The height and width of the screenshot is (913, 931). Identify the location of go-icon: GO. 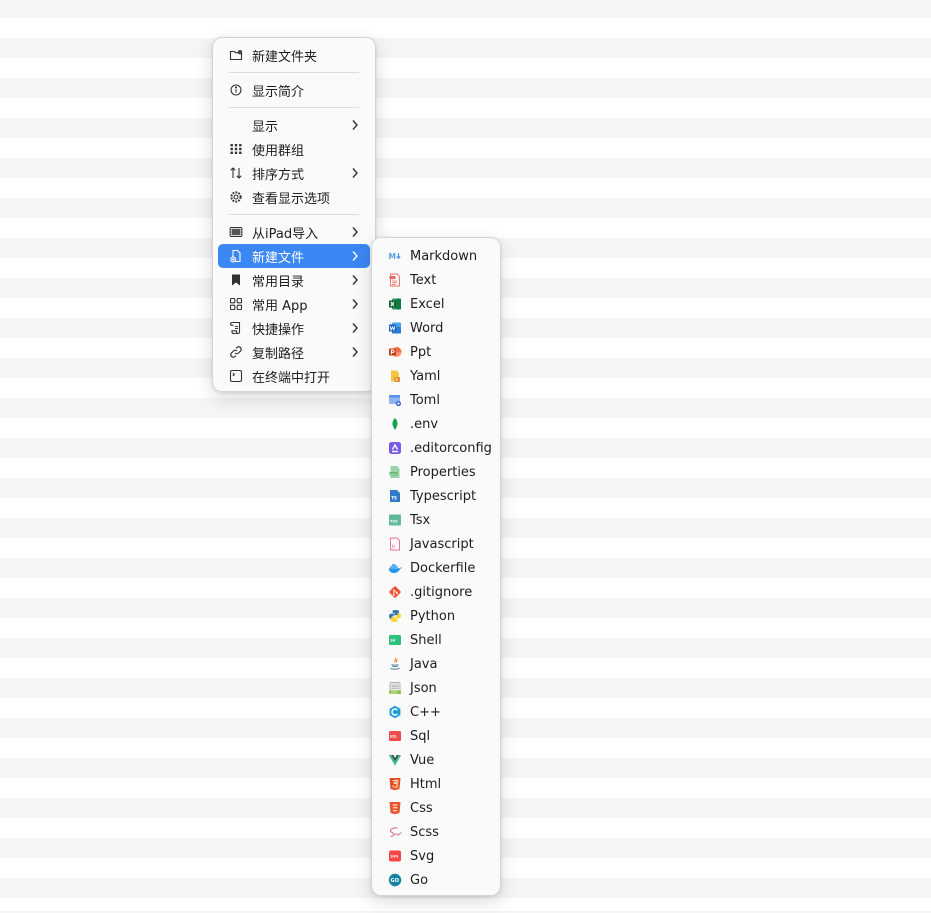
(395, 880).